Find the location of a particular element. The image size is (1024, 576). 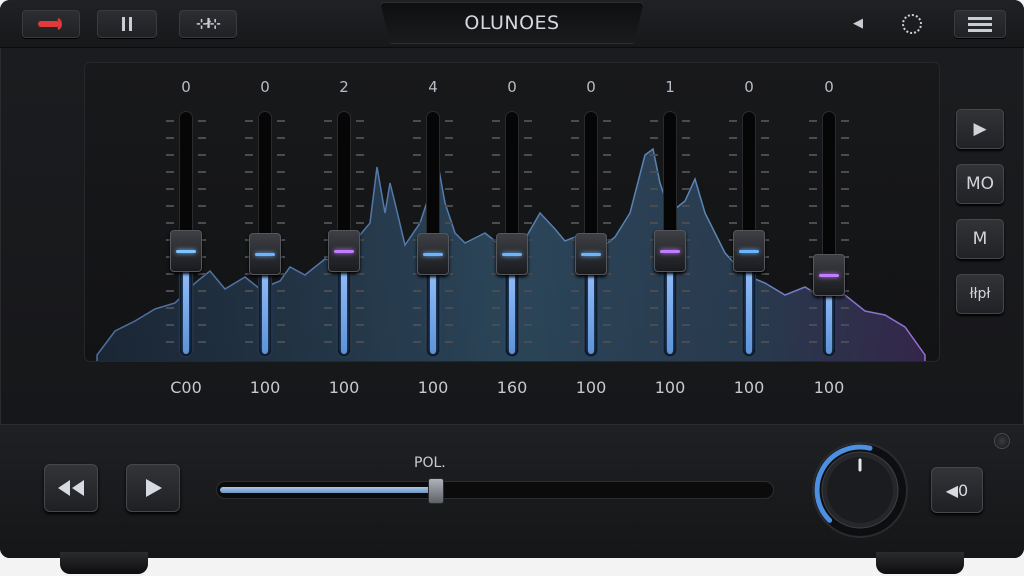

play-button is located at coordinates (153, 488).